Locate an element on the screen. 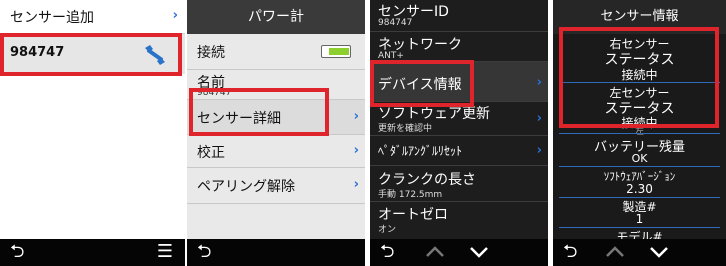  crank-length-row: クランクの長さ 手動 172.5mm is located at coordinates (459, 184).